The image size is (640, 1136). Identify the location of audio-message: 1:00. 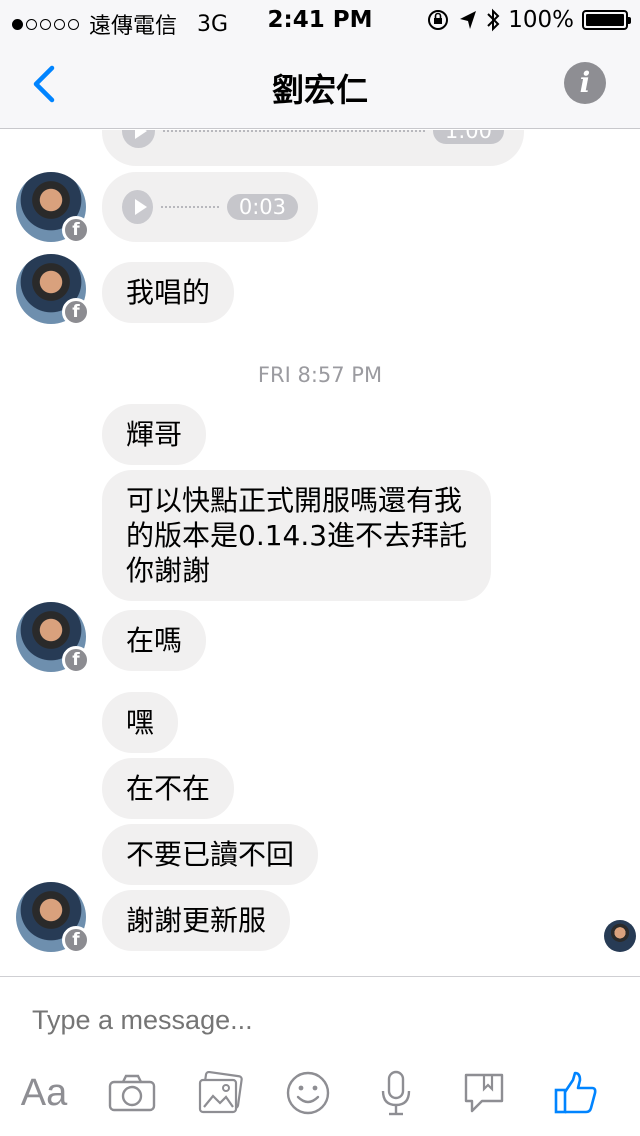
(313, 148).